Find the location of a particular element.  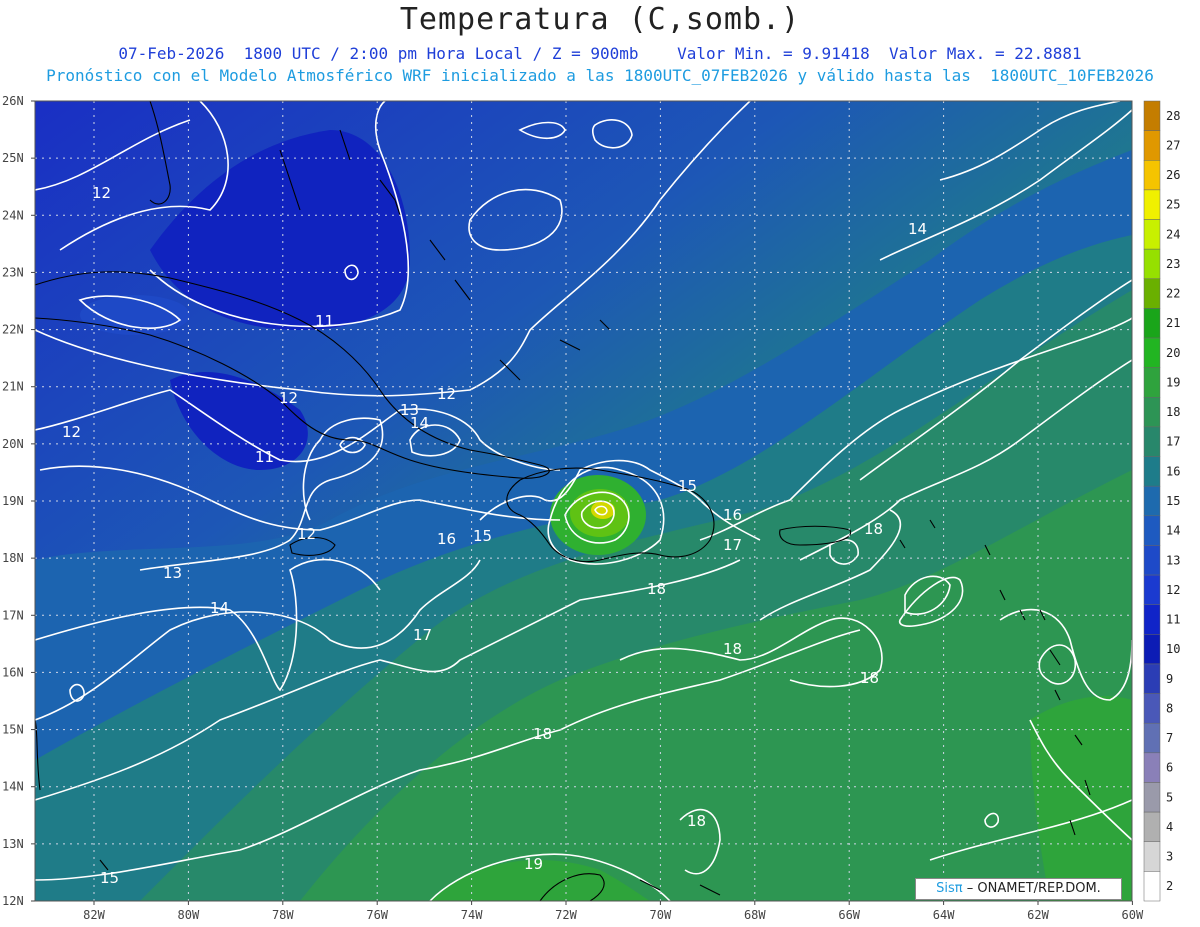

colorbar-label: 3 is located at coordinates (1169, 857).